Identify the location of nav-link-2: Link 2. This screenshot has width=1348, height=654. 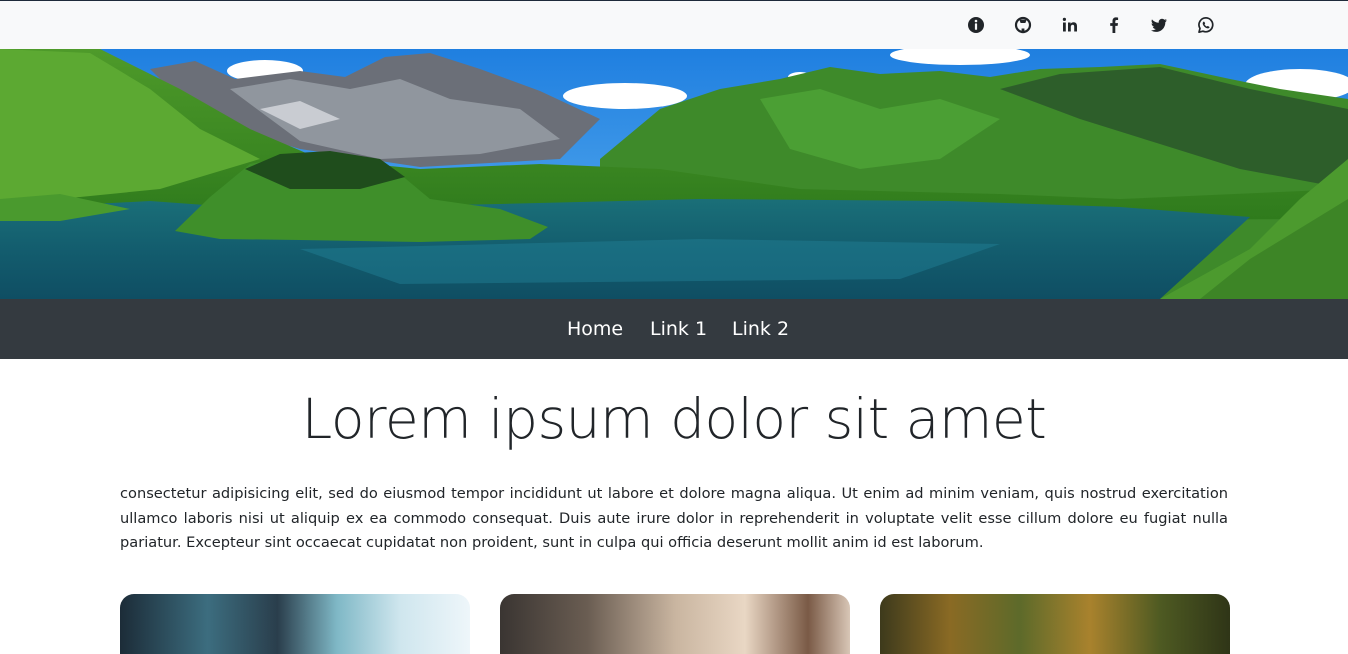
(760, 329).